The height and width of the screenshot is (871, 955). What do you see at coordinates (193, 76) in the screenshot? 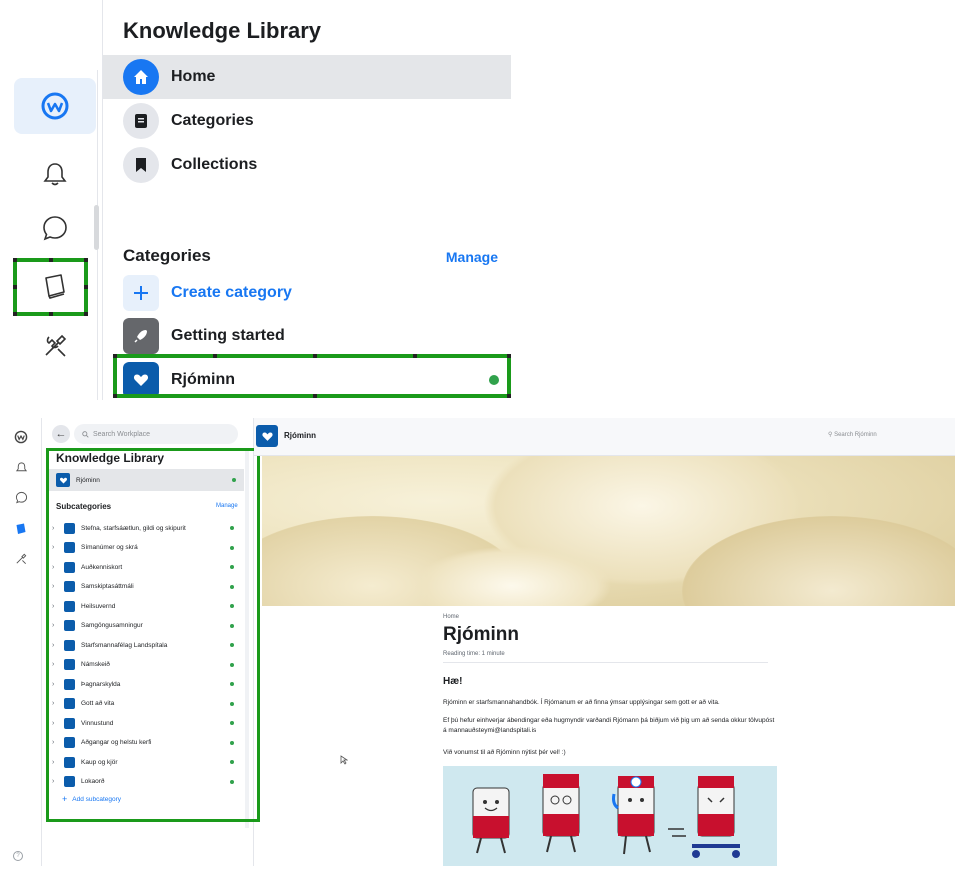
I see `nav-home-label: Home` at bounding box center [193, 76].